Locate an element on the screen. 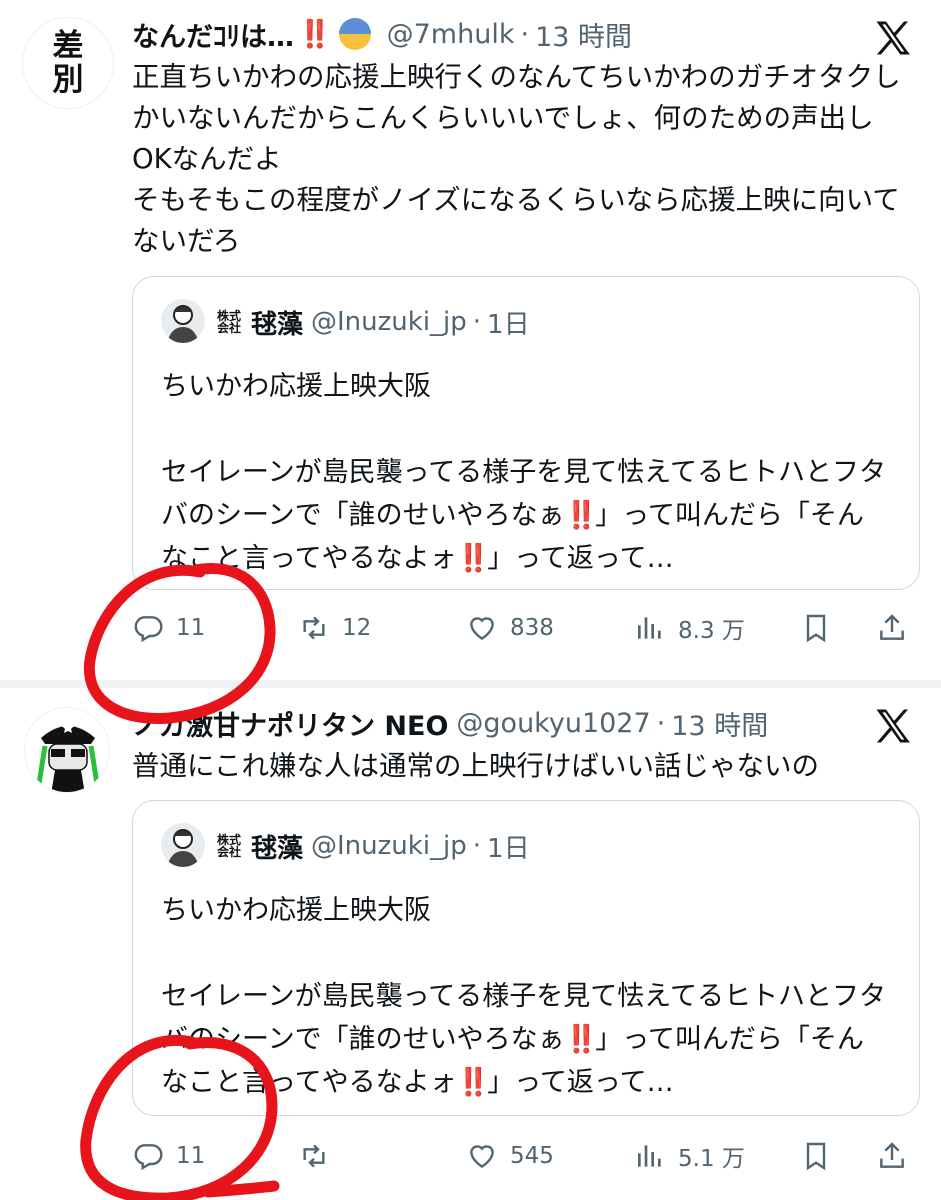 Image resolution: width=941 pixels, height=1200 pixels. avatar-kanji-logo: 差 別 is located at coordinates (68, 63).